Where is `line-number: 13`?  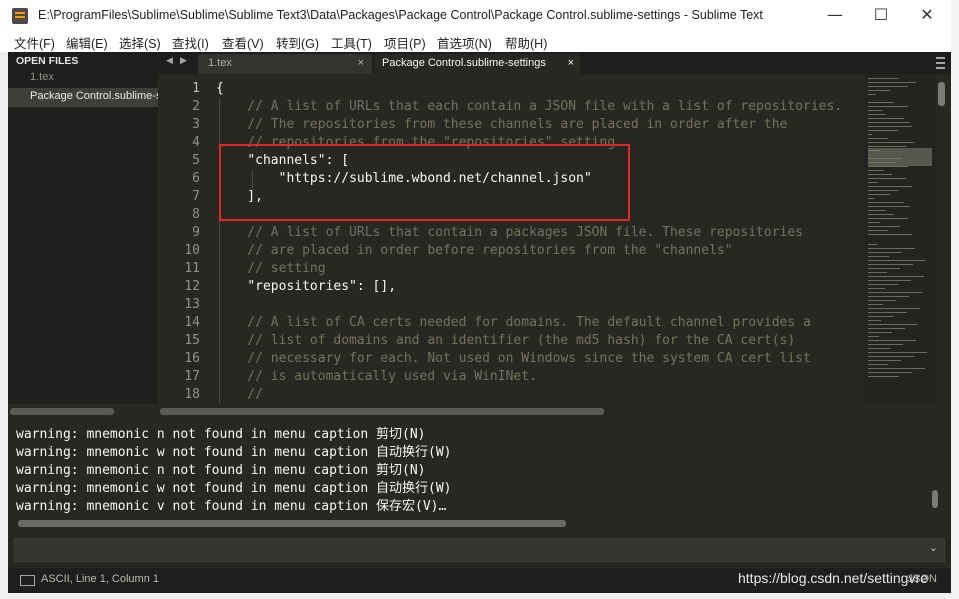
line-number: 13 is located at coordinates (192, 304).